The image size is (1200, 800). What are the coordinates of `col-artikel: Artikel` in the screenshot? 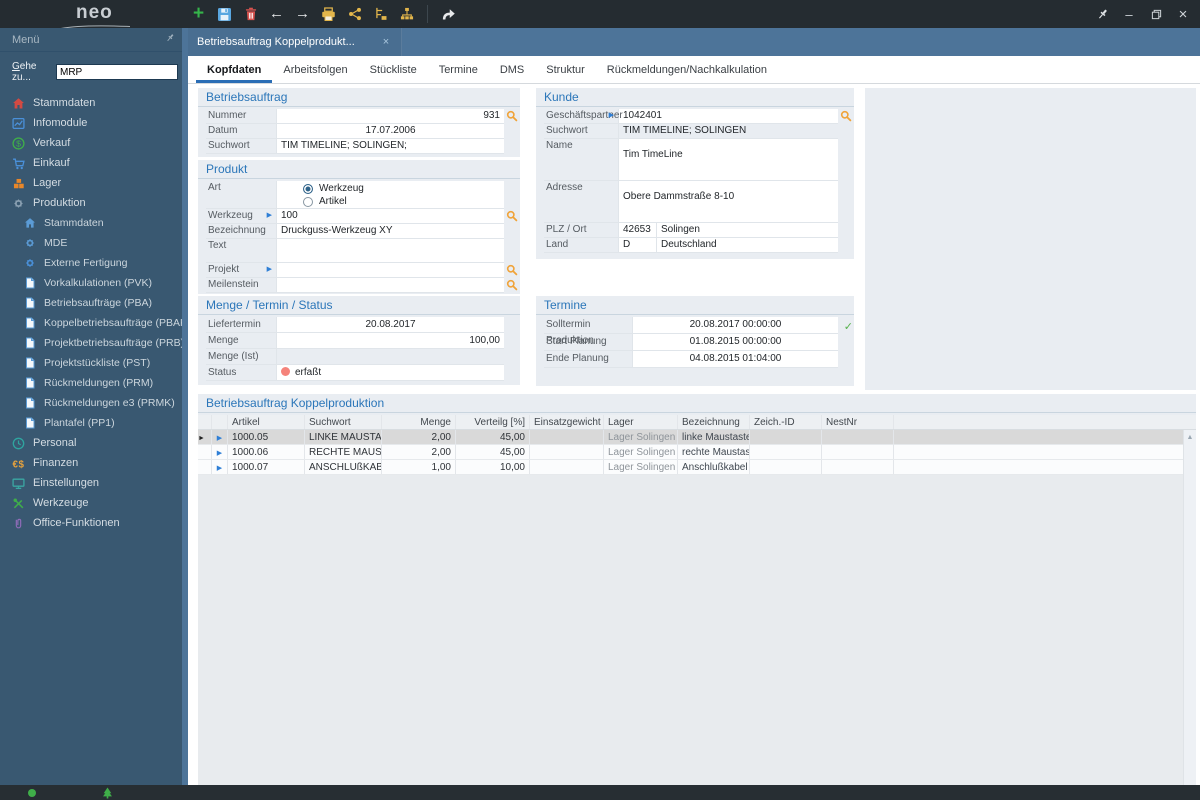 It's located at (266, 422).